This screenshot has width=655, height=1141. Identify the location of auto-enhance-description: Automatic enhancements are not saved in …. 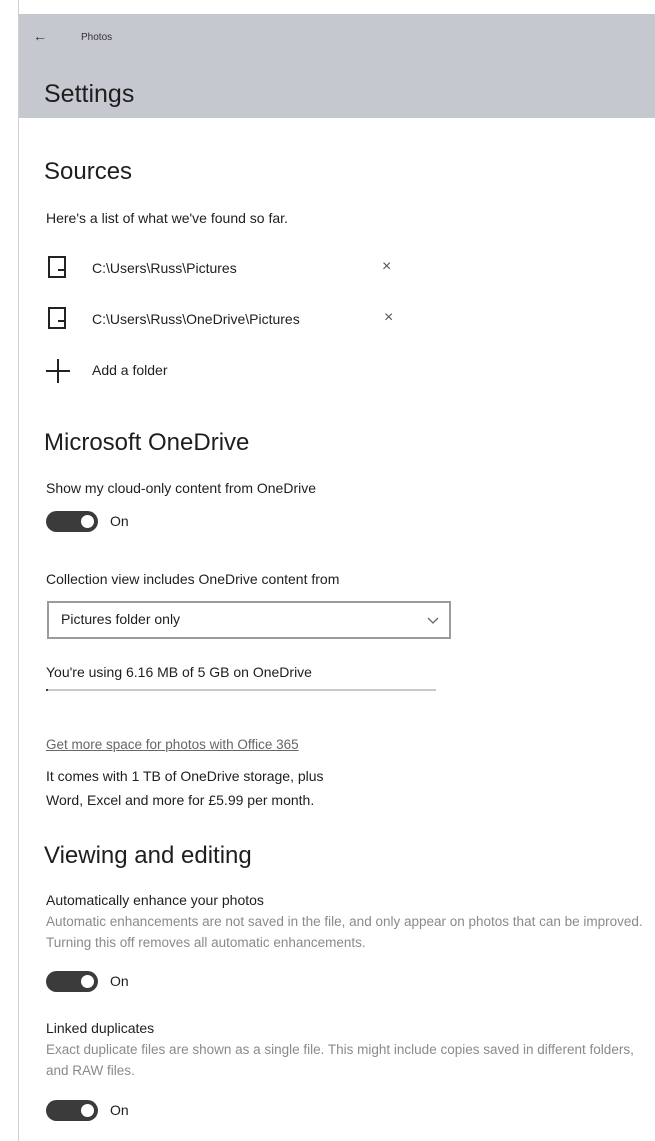
(344, 932).